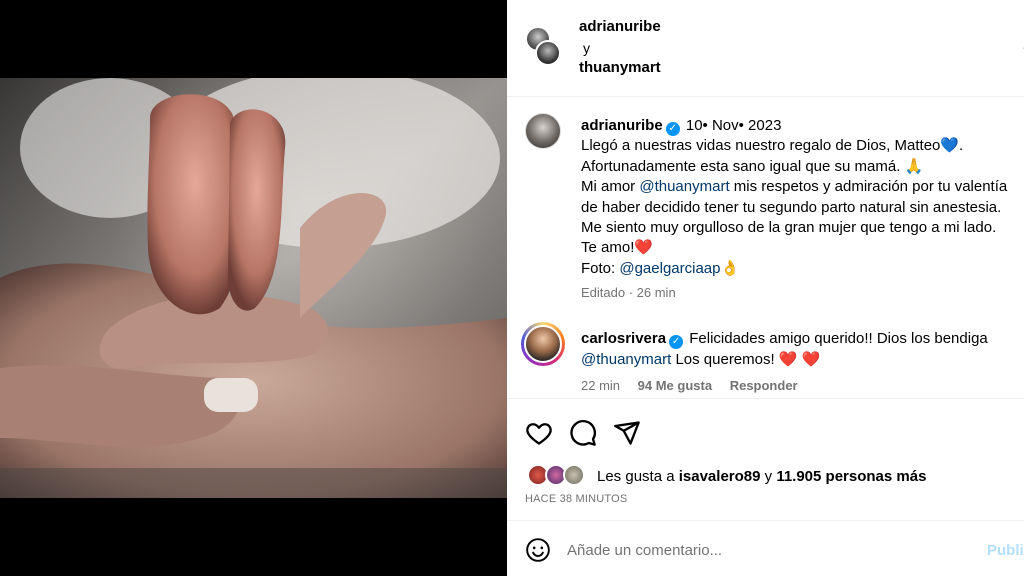 Image resolution: width=1024 pixels, height=576 pixels. What do you see at coordinates (586, 48) in the screenshot?
I see `collab-connector: y` at bounding box center [586, 48].